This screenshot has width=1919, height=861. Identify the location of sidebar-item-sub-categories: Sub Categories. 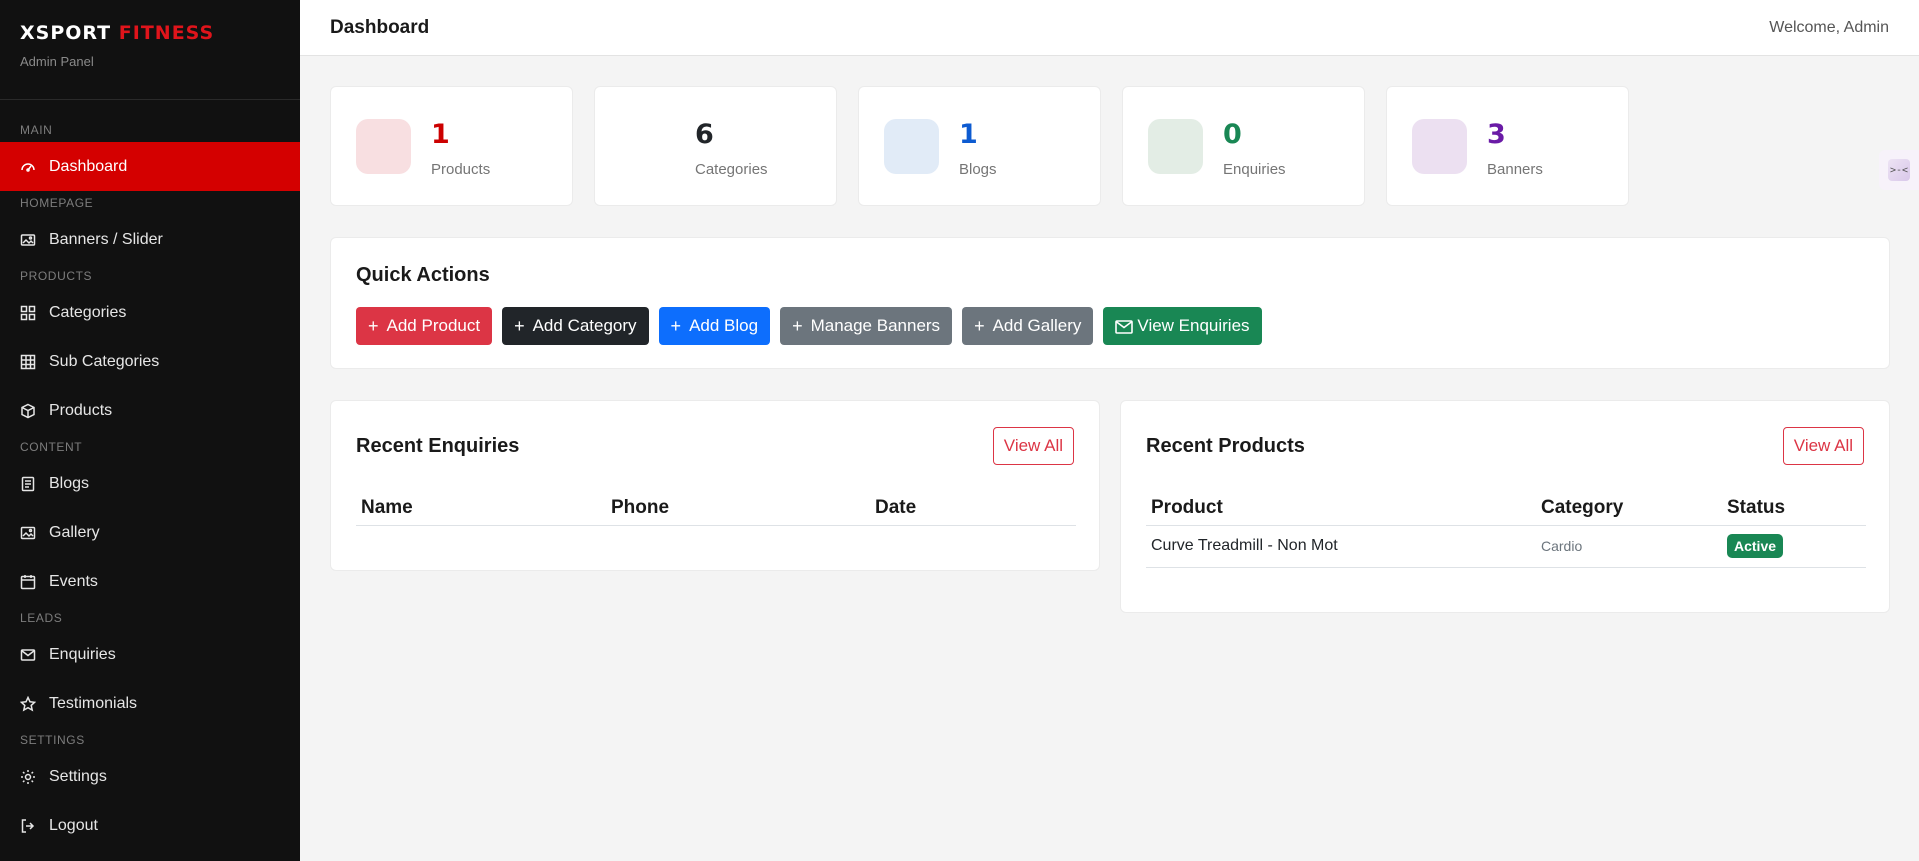
(150, 361).